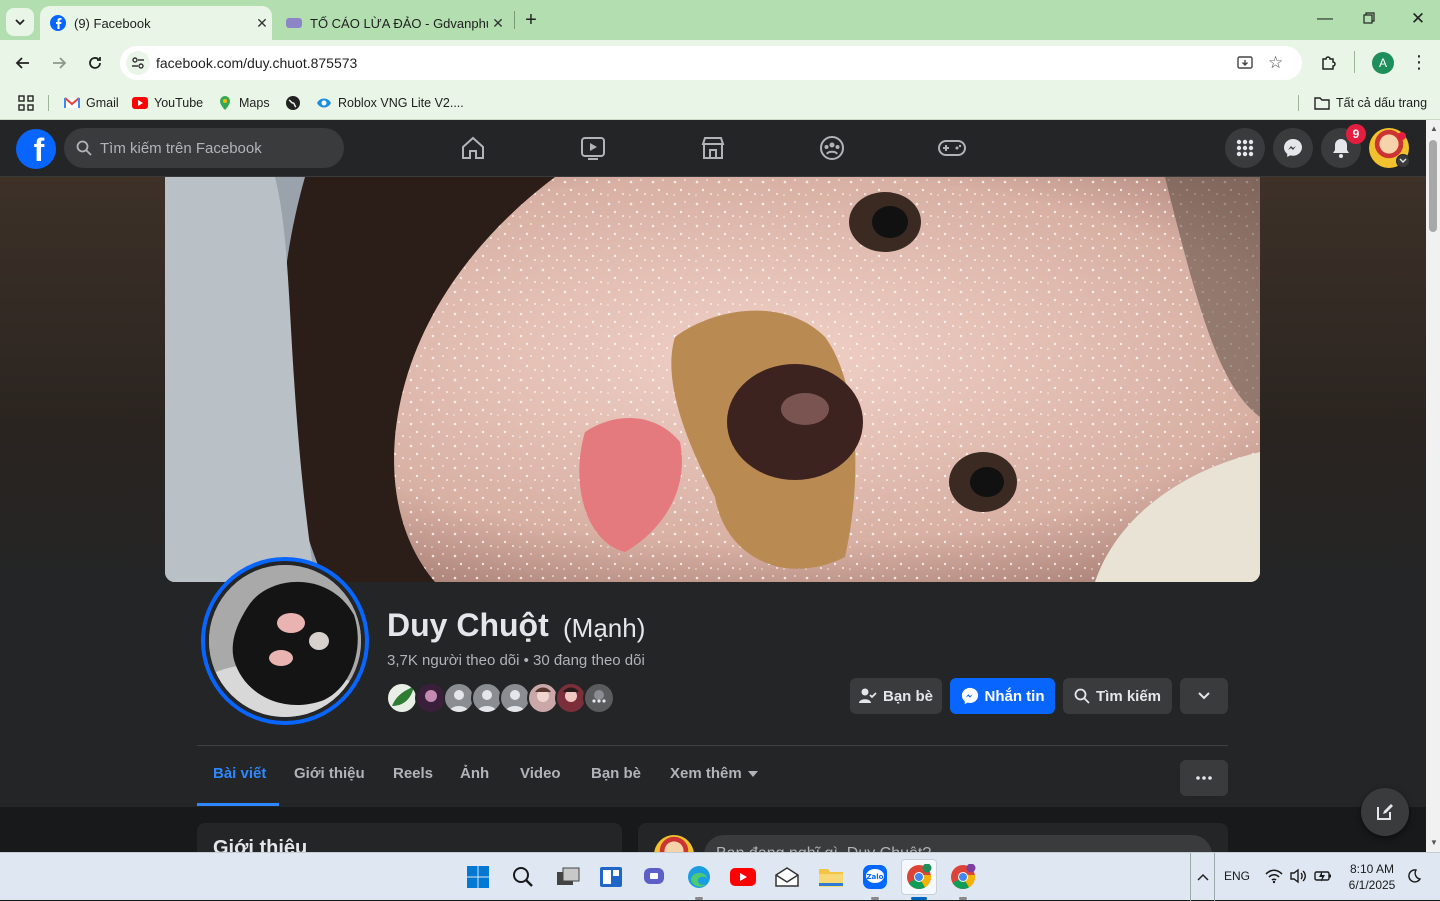 This screenshot has width=1440, height=901. What do you see at coordinates (239, 773) in the screenshot?
I see `tab-posts: Bài viết` at bounding box center [239, 773].